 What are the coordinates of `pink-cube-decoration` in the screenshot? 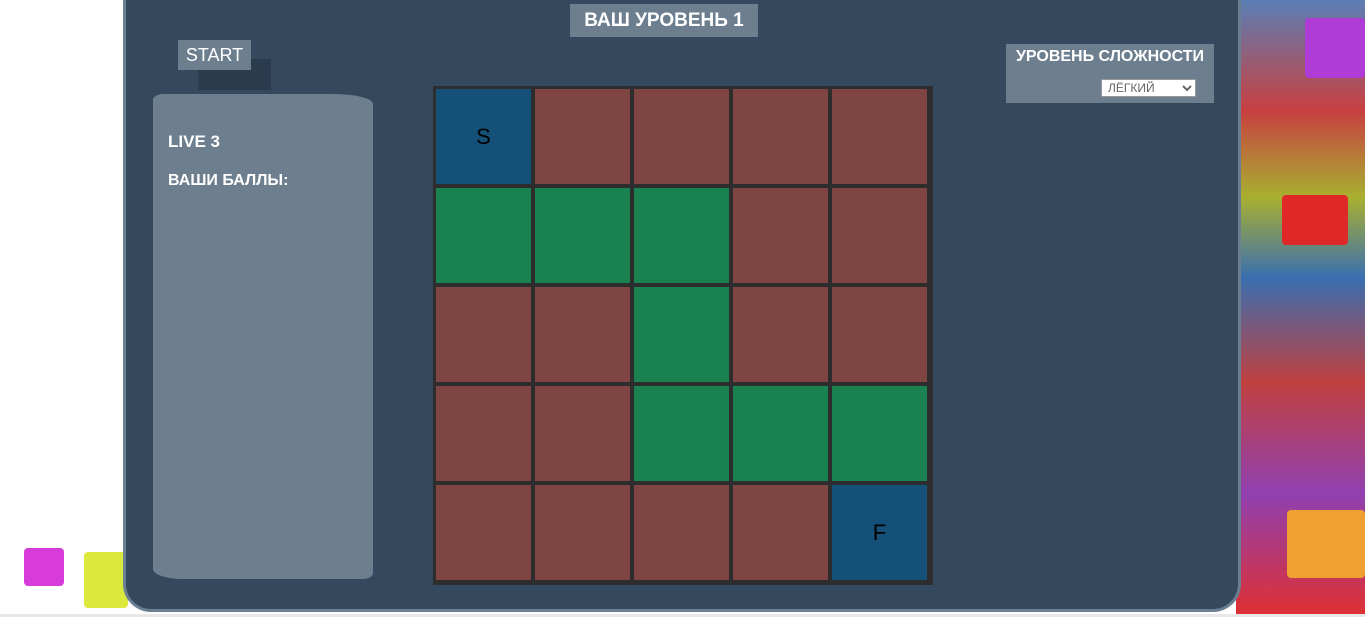 It's located at (44, 567).